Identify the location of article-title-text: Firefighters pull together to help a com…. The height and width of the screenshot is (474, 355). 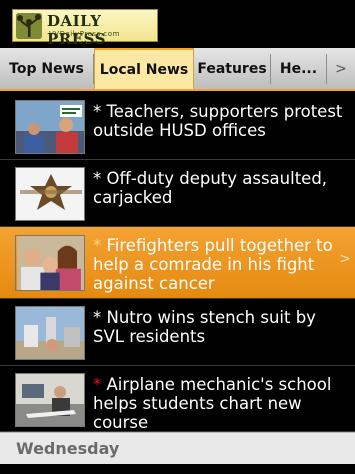
(213, 264).